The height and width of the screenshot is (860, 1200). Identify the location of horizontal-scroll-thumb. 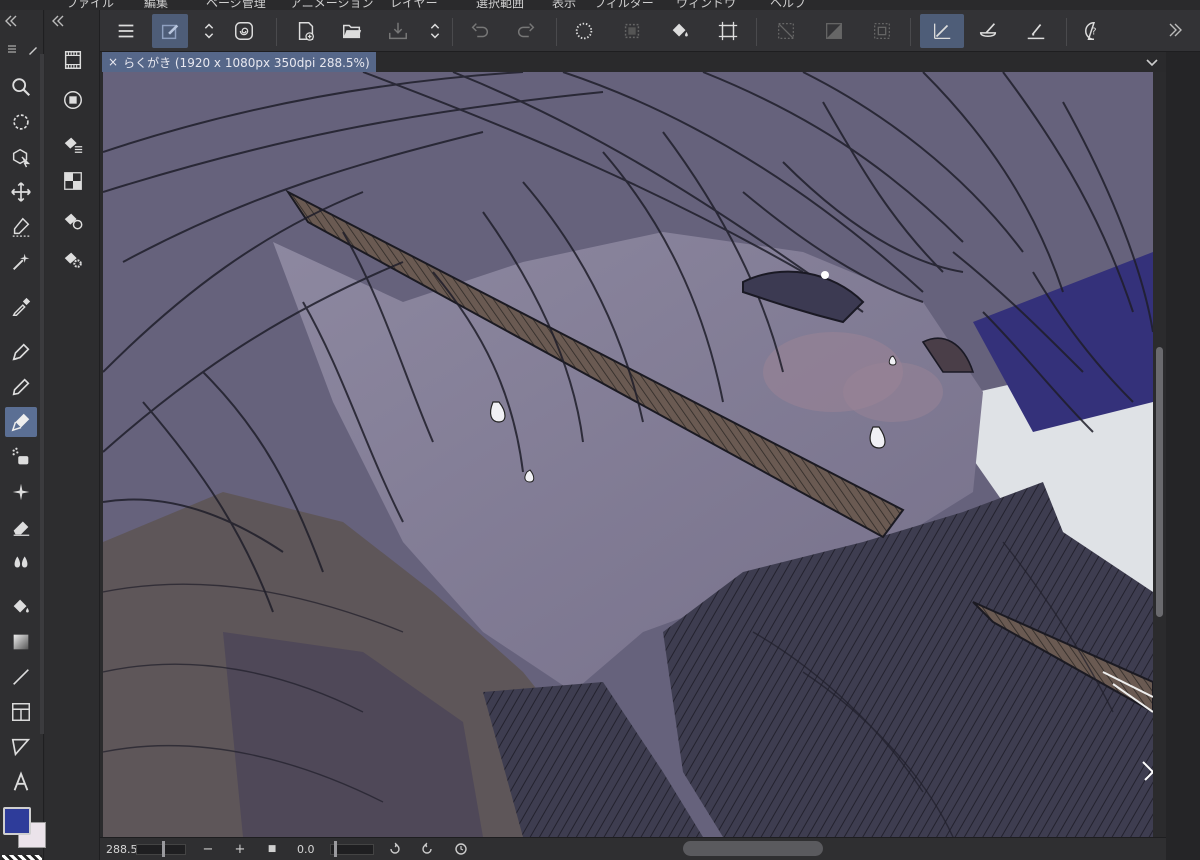
(753, 848).